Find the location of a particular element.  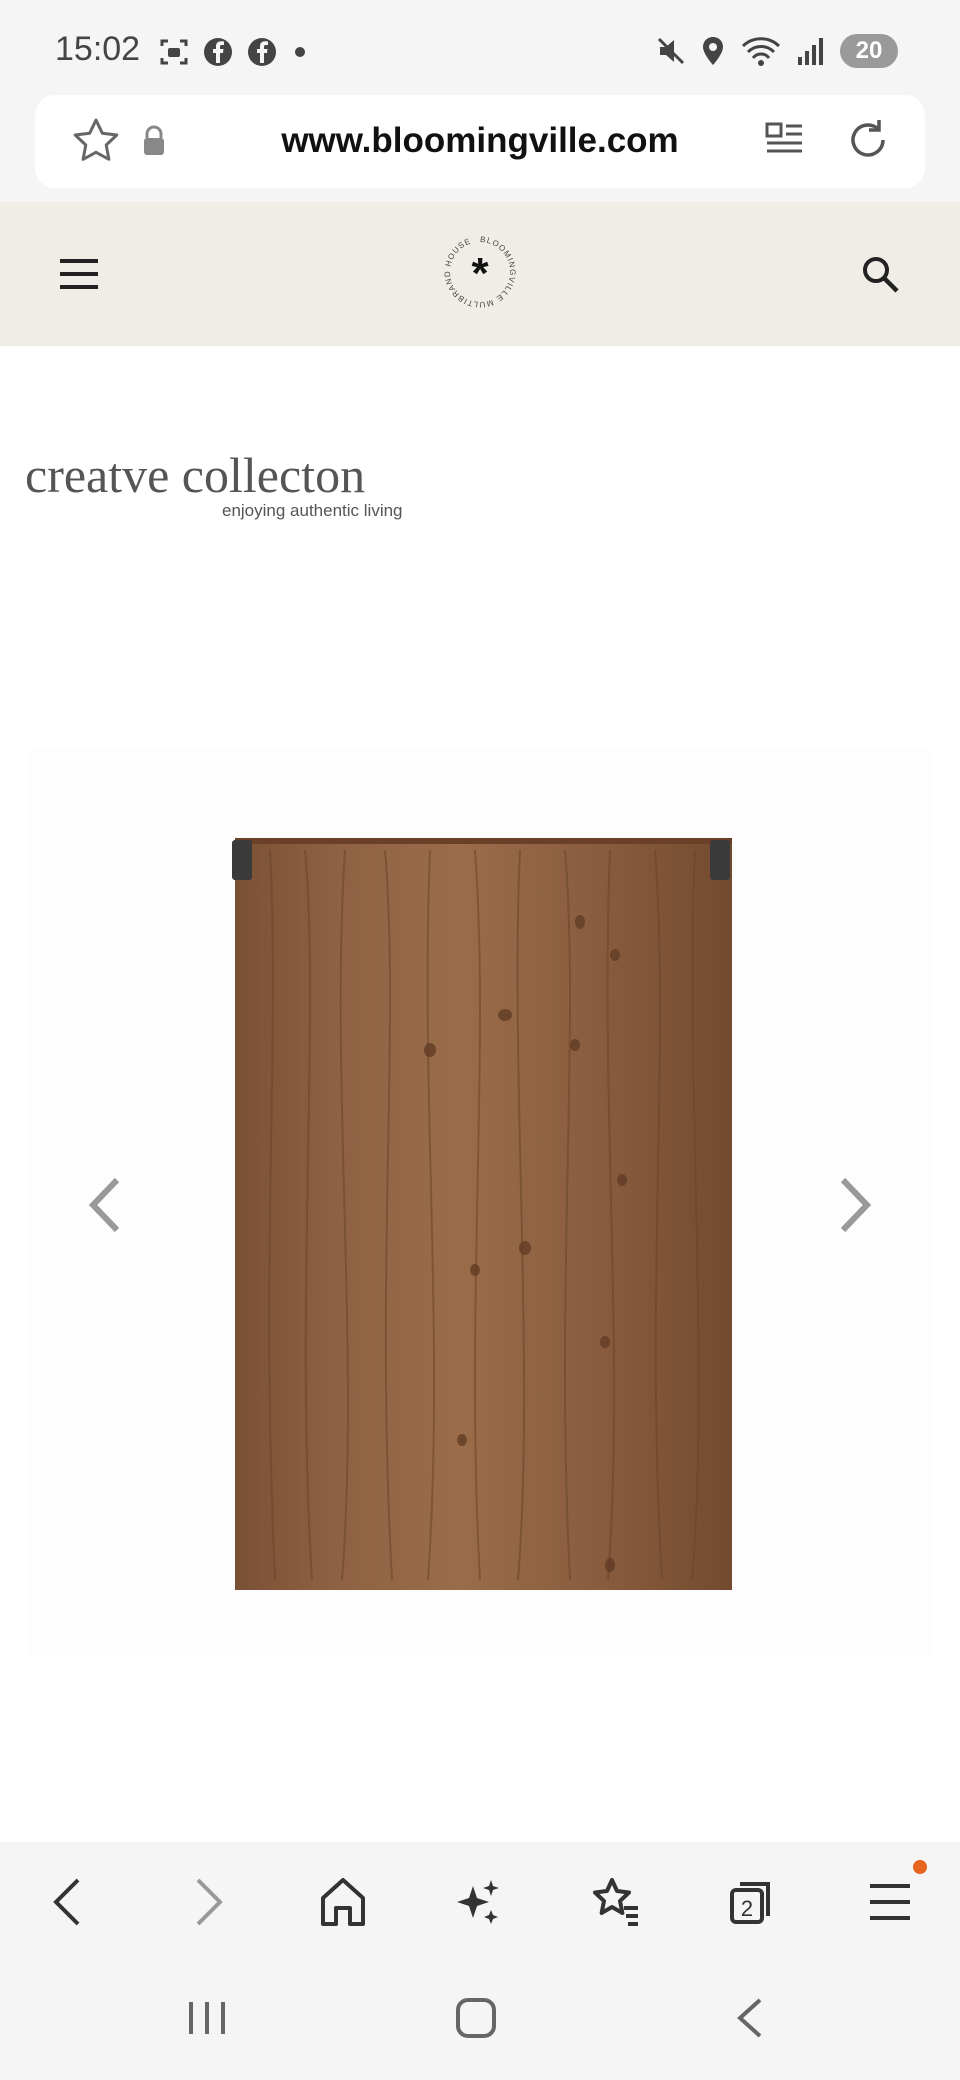

battery-level: 20 is located at coordinates (869, 50).